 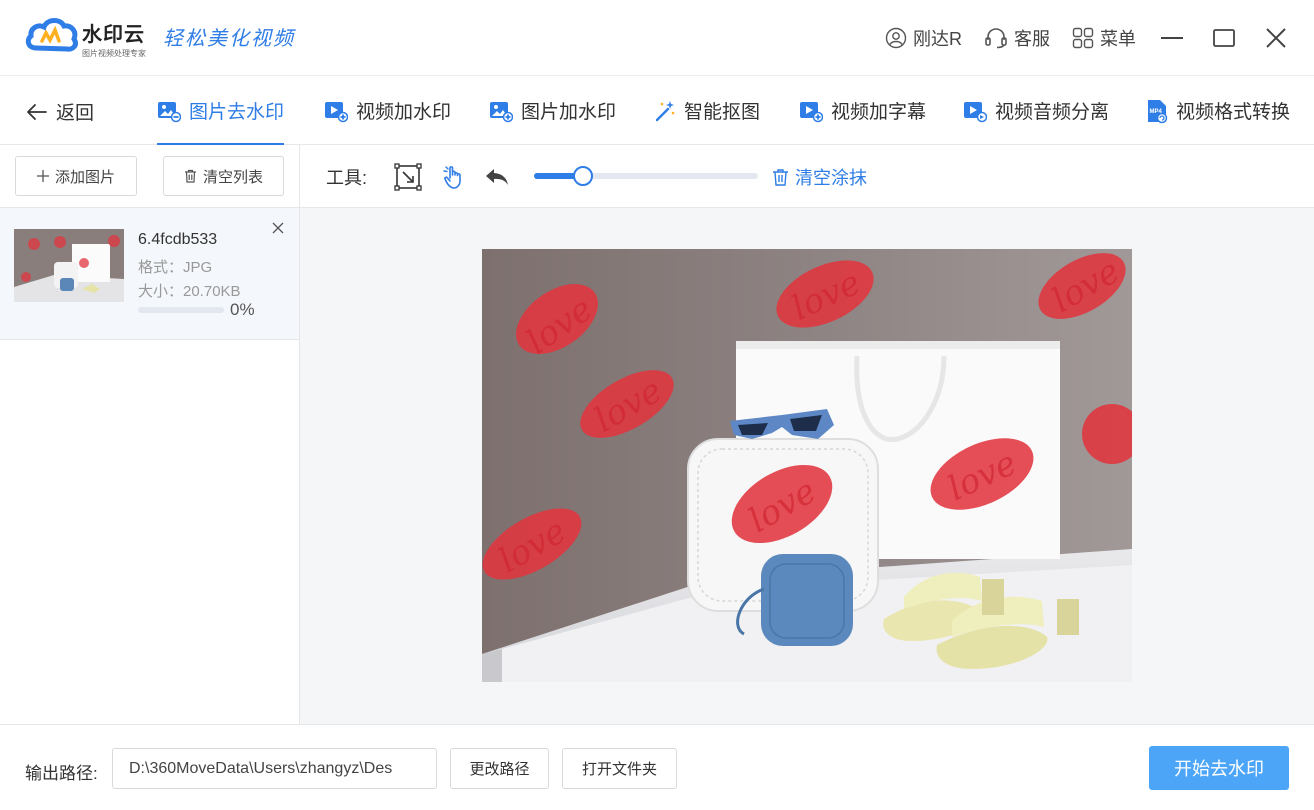 I want to click on title-bar: 水印云 图片视频处理专家 轻松美化视频 刚达R 客服 菜单, so click(x=657, y=38).